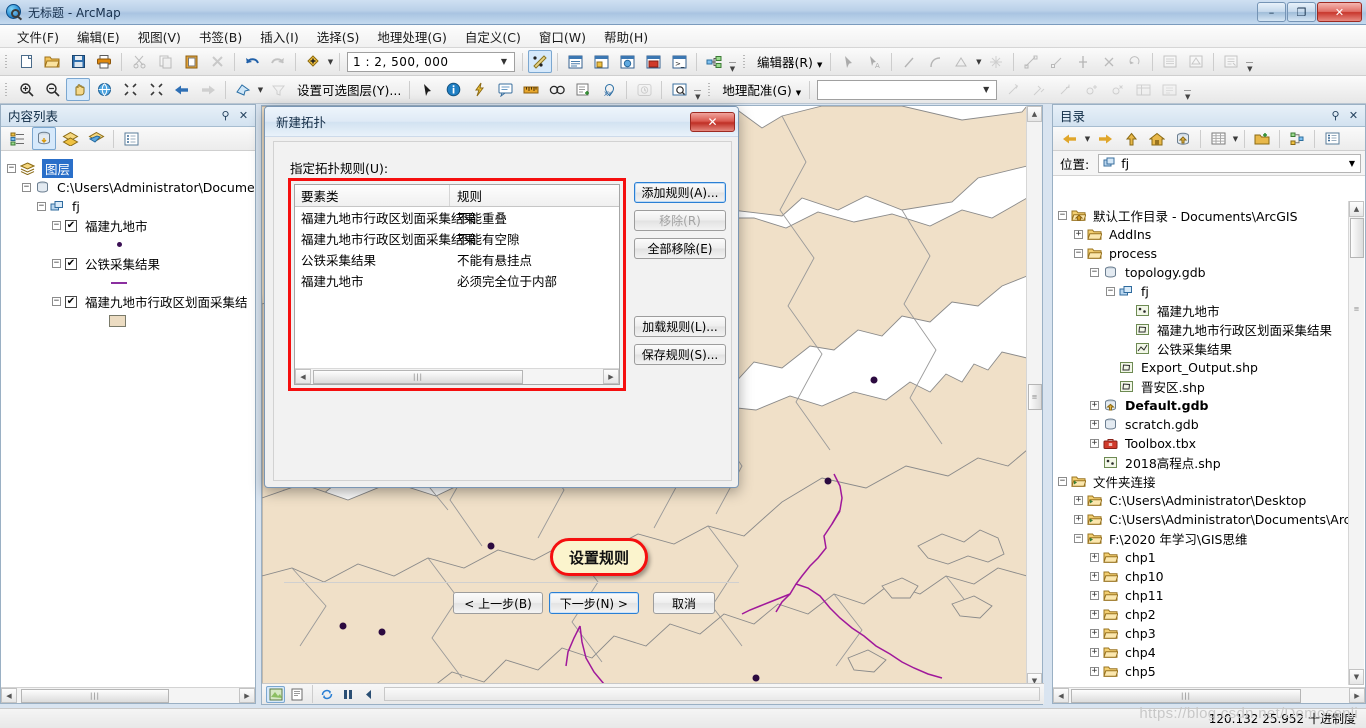 This screenshot has height=728, width=1366. Describe the element at coordinates (326, 694) in the screenshot. I see `refresh-view-icon` at that location.